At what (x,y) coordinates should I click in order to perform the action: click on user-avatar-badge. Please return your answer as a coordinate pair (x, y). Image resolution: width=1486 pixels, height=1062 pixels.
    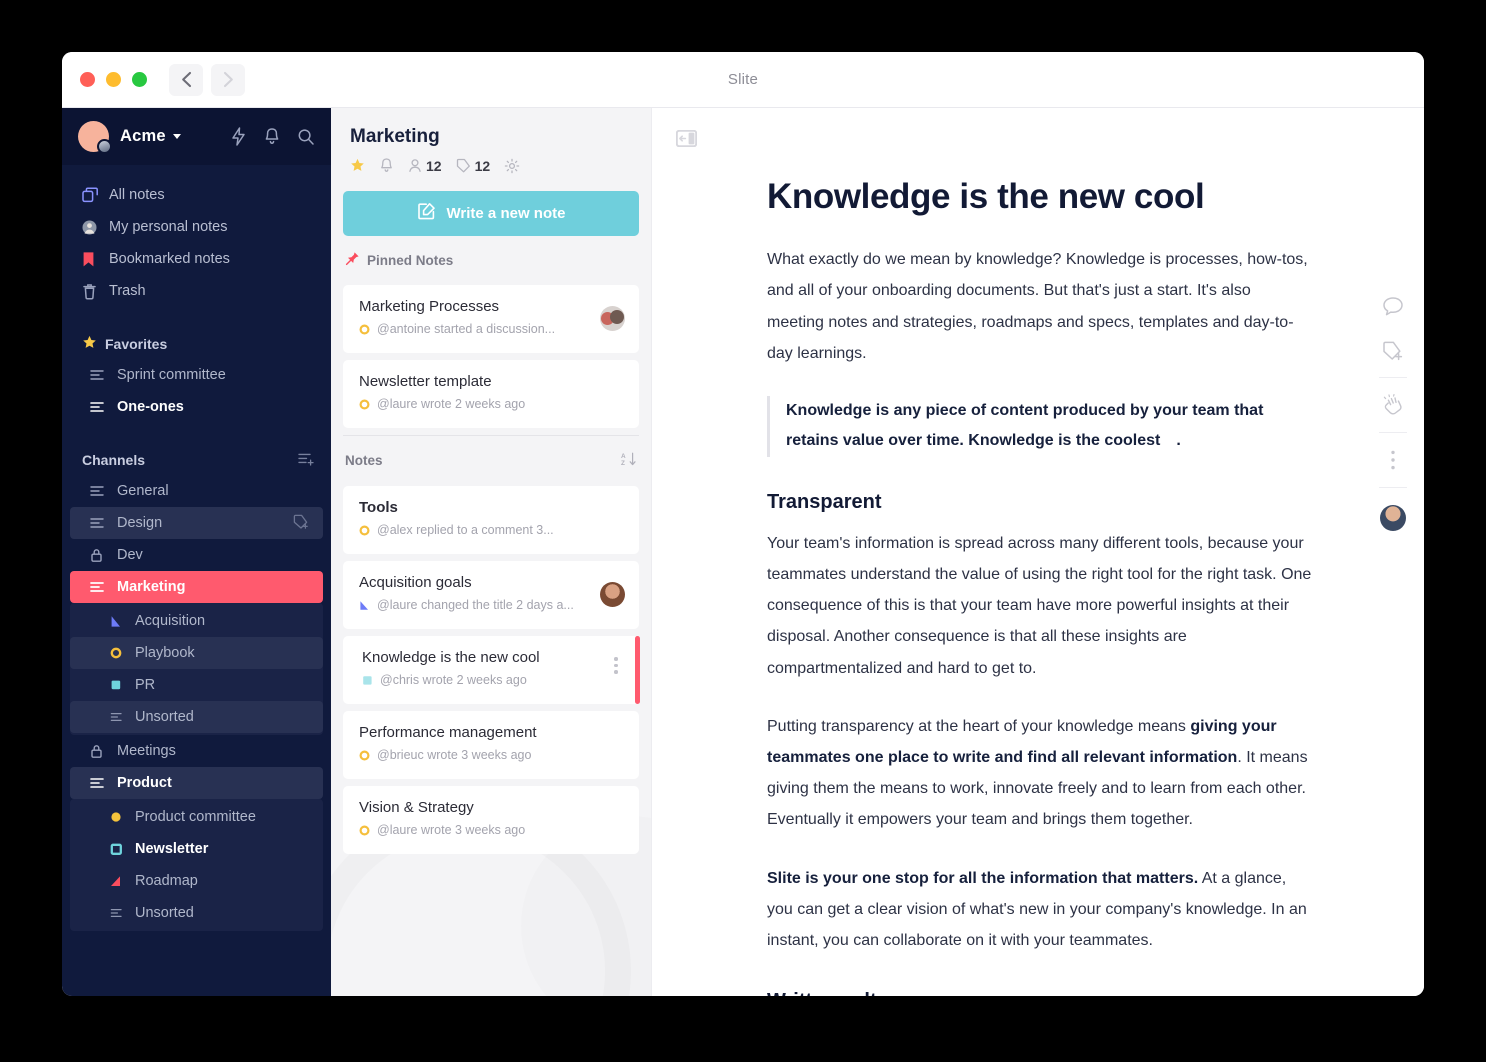
    Looking at the image, I should click on (104, 146).